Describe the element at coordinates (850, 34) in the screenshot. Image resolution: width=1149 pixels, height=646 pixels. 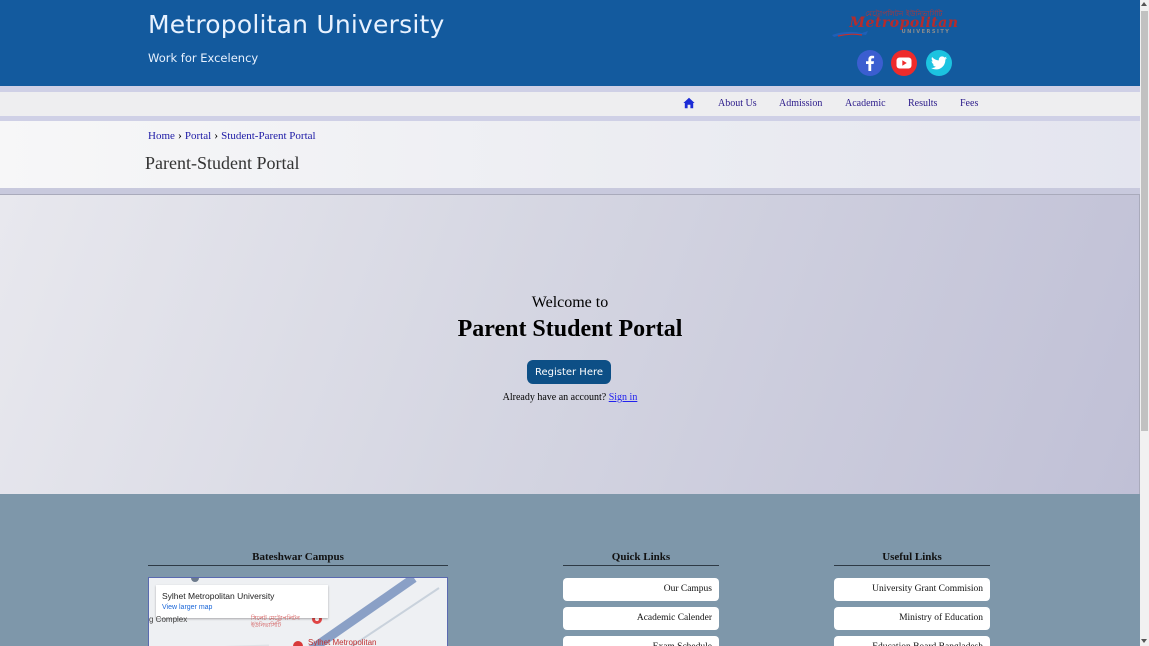
I see `logo-swoosh-icon` at that location.